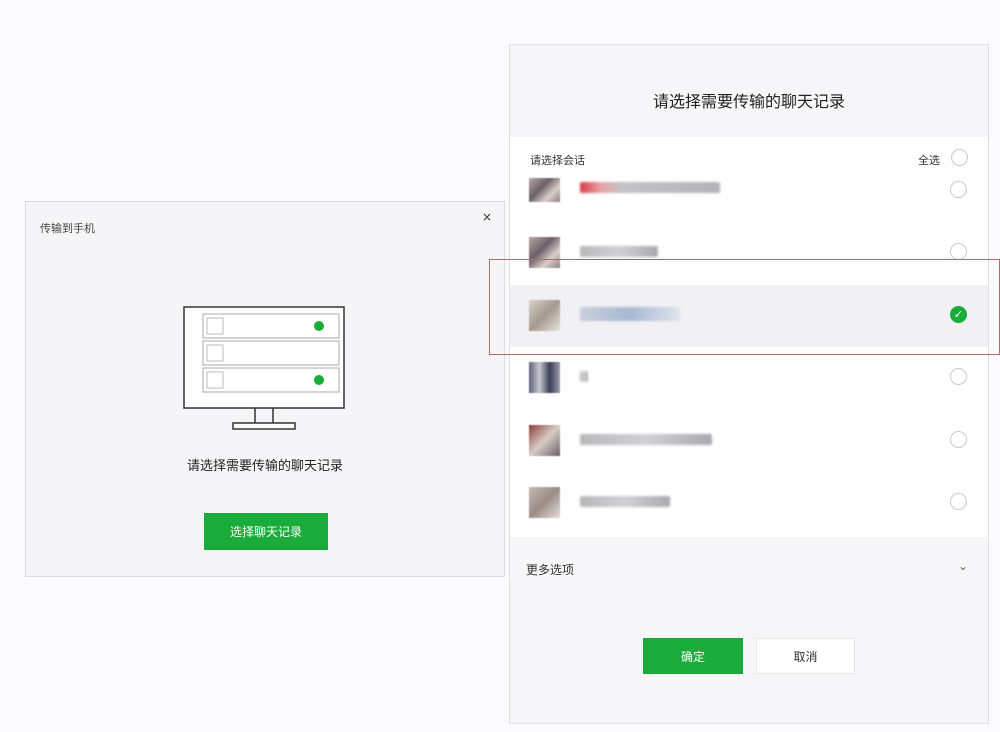 This screenshot has width=1000, height=732. I want to click on close-icon: ×, so click(487, 217).